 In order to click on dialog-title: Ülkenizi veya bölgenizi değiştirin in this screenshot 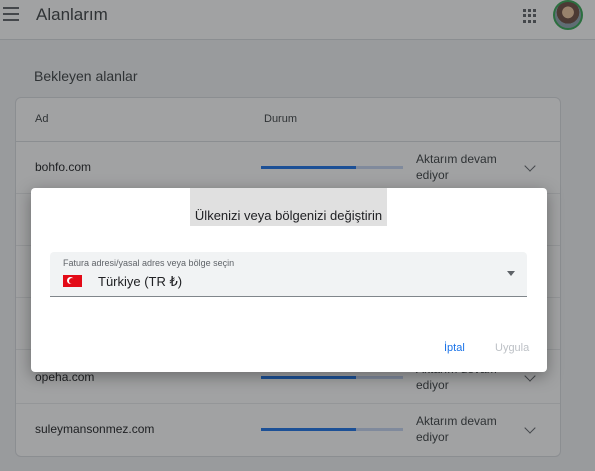, I will do `click(288, 207)`.